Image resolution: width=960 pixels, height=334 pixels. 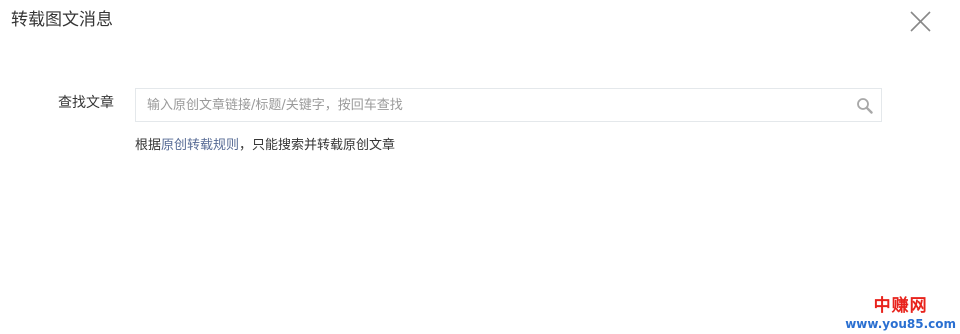 What do you see at coordinates (200, 145) in the screenshot?
I see `repost-rules-link: 原创转载规则` at bounding box center [200, 145].